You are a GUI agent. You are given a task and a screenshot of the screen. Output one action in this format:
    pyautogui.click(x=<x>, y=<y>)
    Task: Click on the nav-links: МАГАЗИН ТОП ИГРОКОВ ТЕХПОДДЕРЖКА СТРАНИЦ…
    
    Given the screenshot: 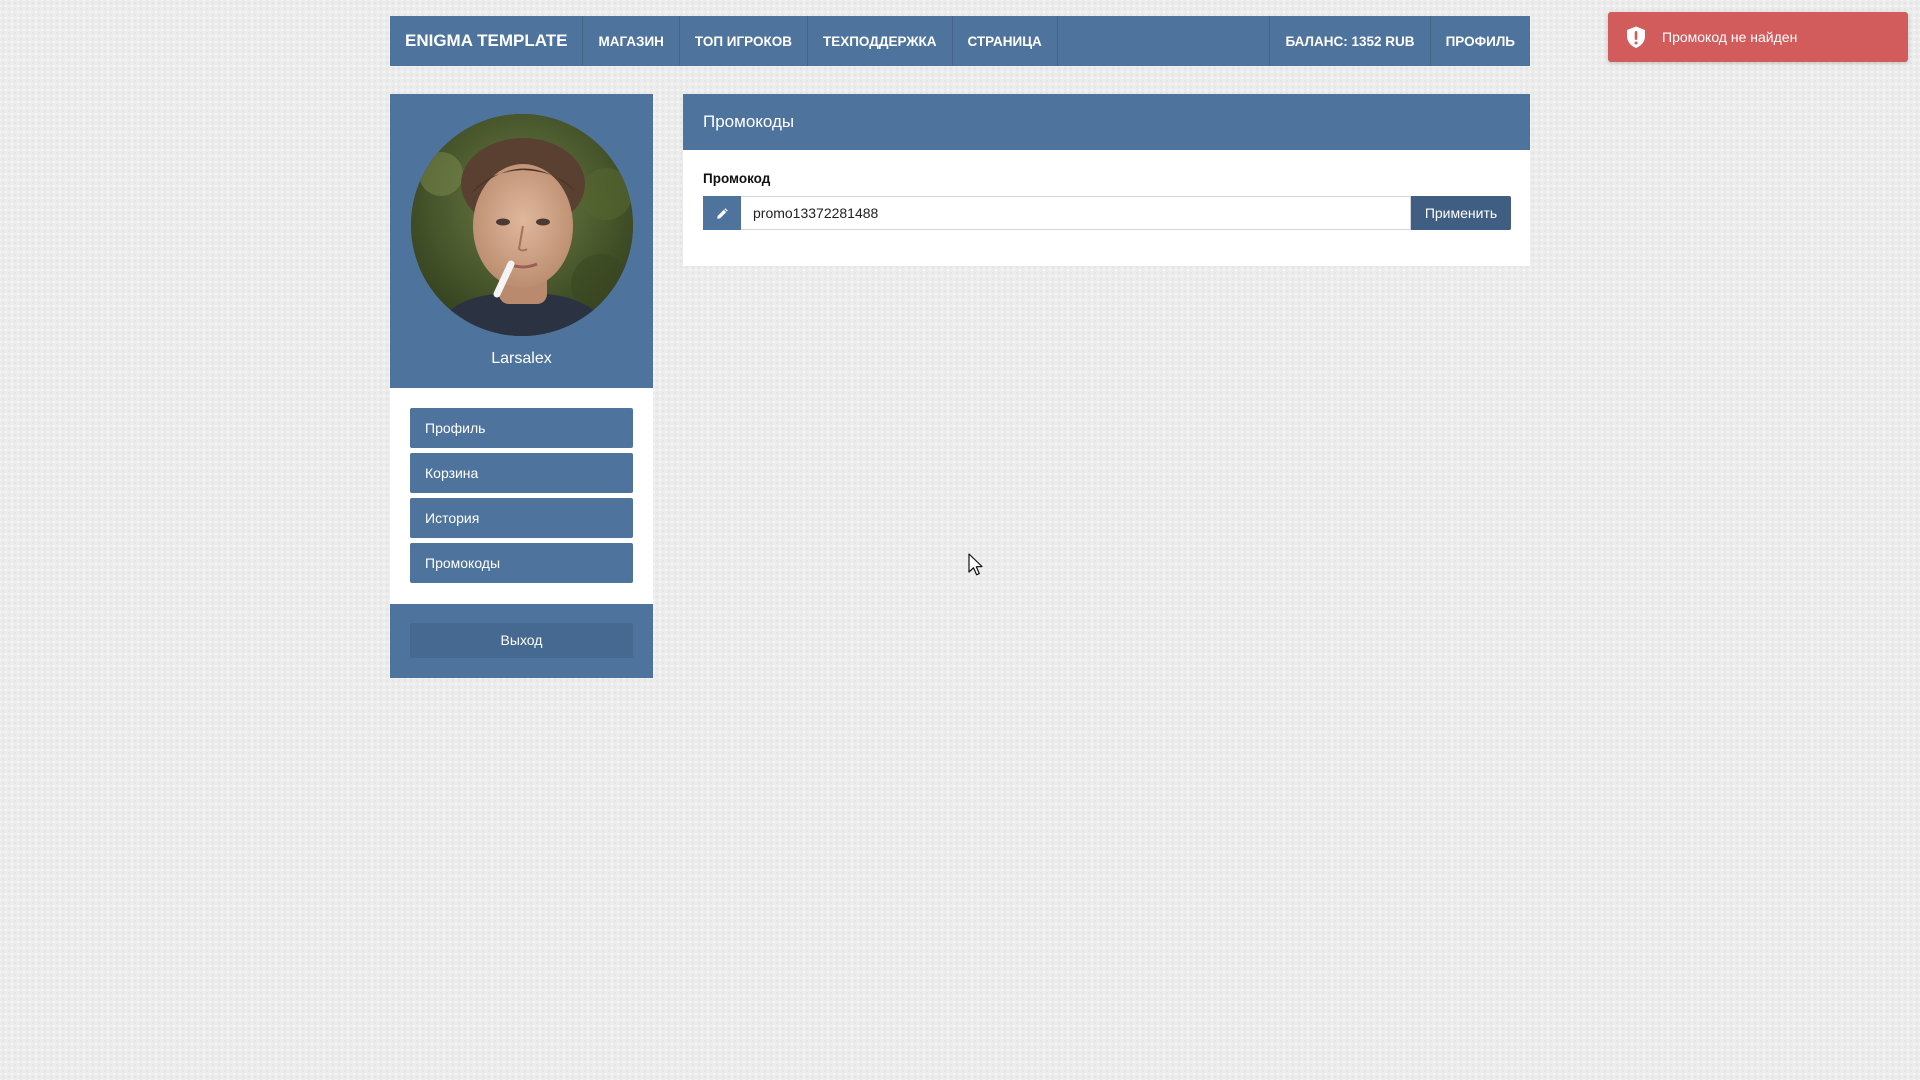 What is the action you would take?
    pyautogui.click(x=820, y=41)
    